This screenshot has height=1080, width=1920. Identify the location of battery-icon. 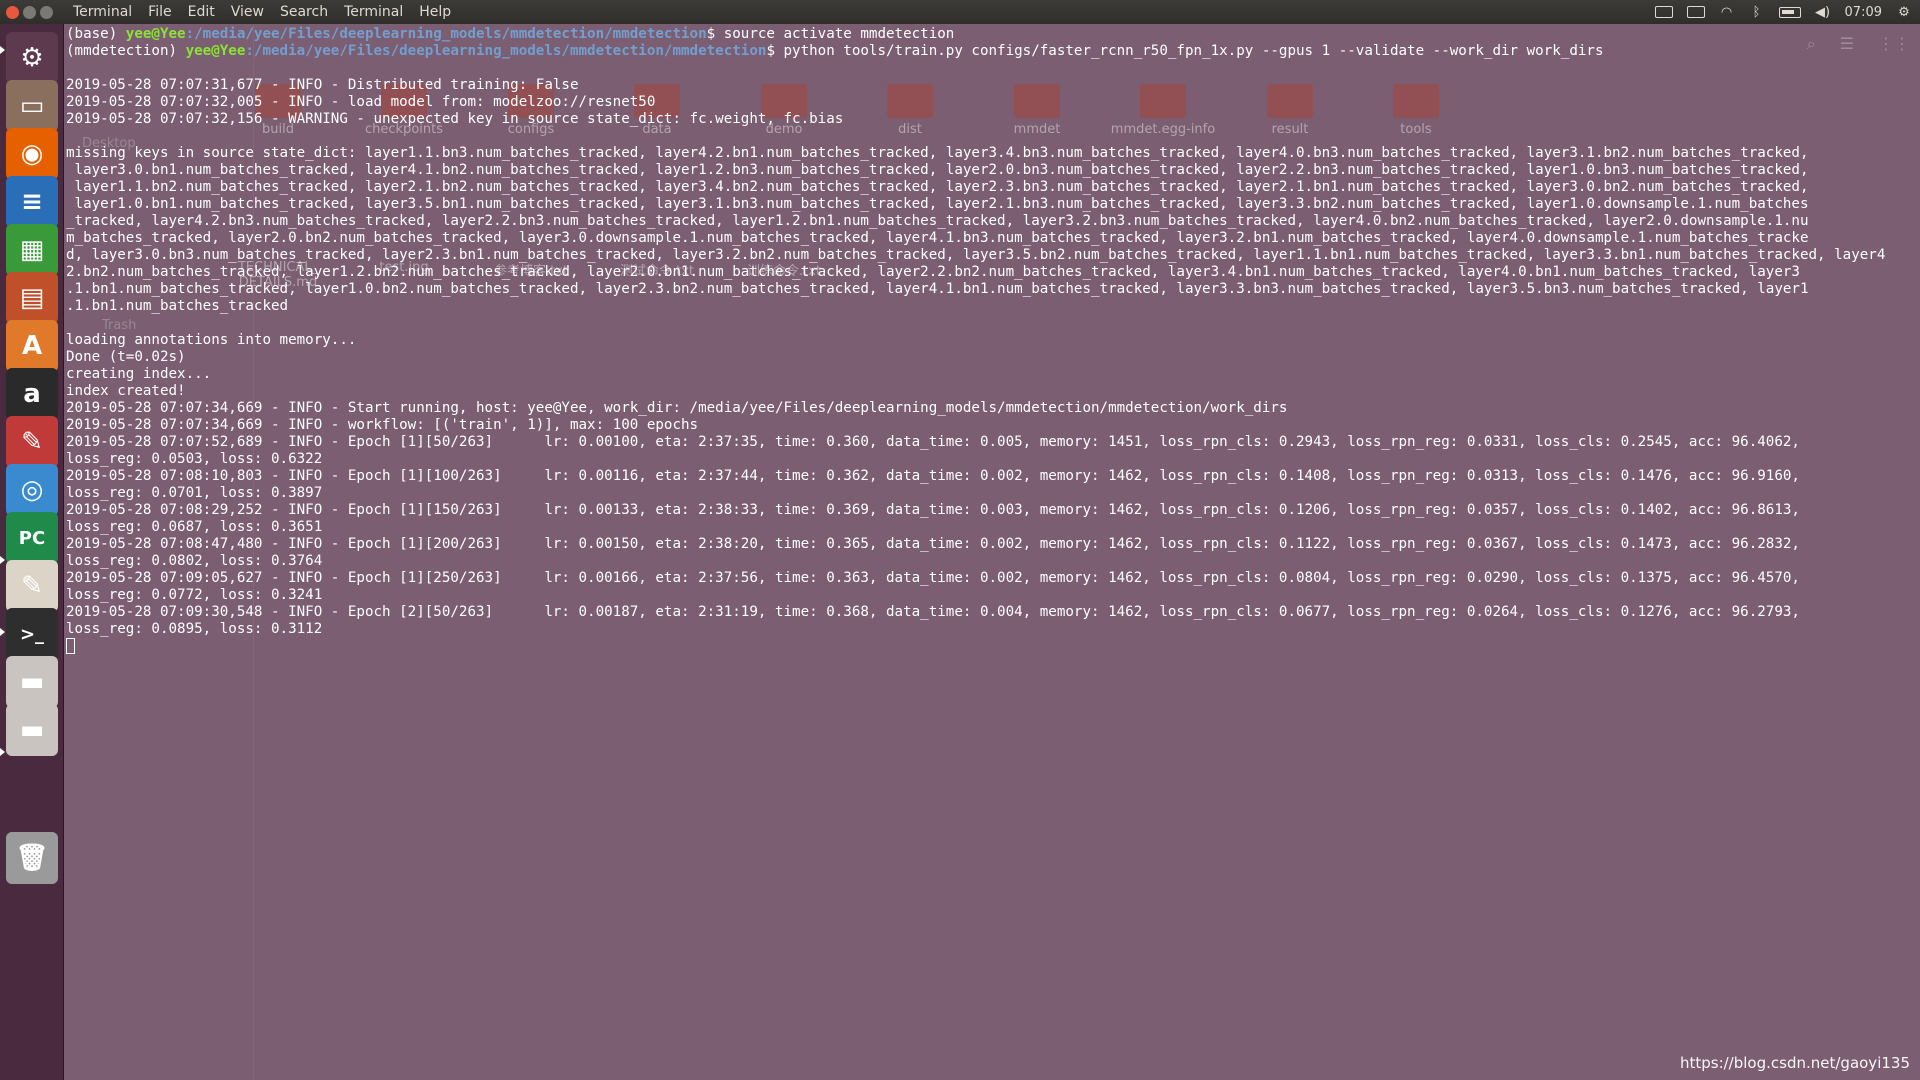
(1789, 12).